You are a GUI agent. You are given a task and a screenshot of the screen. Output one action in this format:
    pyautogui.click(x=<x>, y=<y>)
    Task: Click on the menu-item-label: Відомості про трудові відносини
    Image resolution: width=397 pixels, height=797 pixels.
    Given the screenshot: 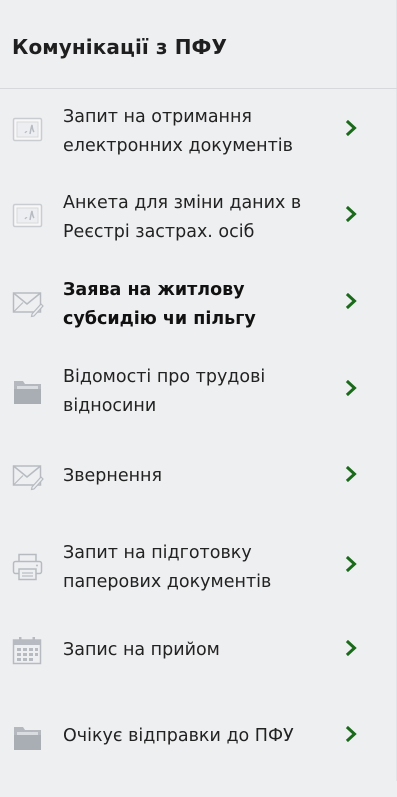 What is the action you would take?
    pyautogui.click(x=164, y=391)
    